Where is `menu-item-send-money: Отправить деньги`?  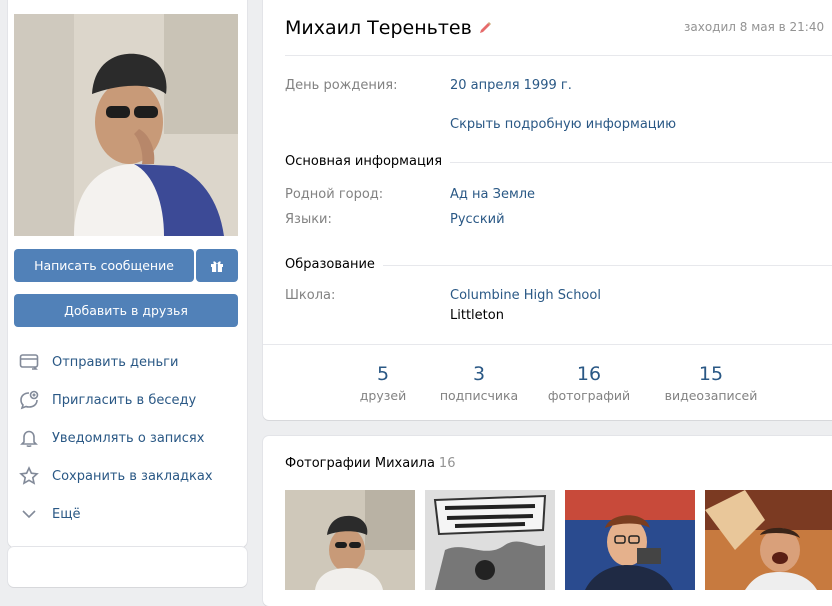
menu-item-send-money: Отправить деньги is located at coordinates (127, 362).